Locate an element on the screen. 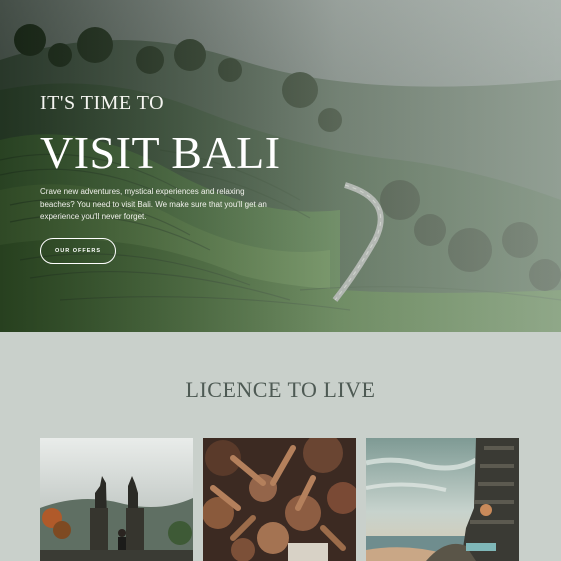 This screenshot has height=561, width=561. dancing-crowd-photo is located at coordinates (279, 499).